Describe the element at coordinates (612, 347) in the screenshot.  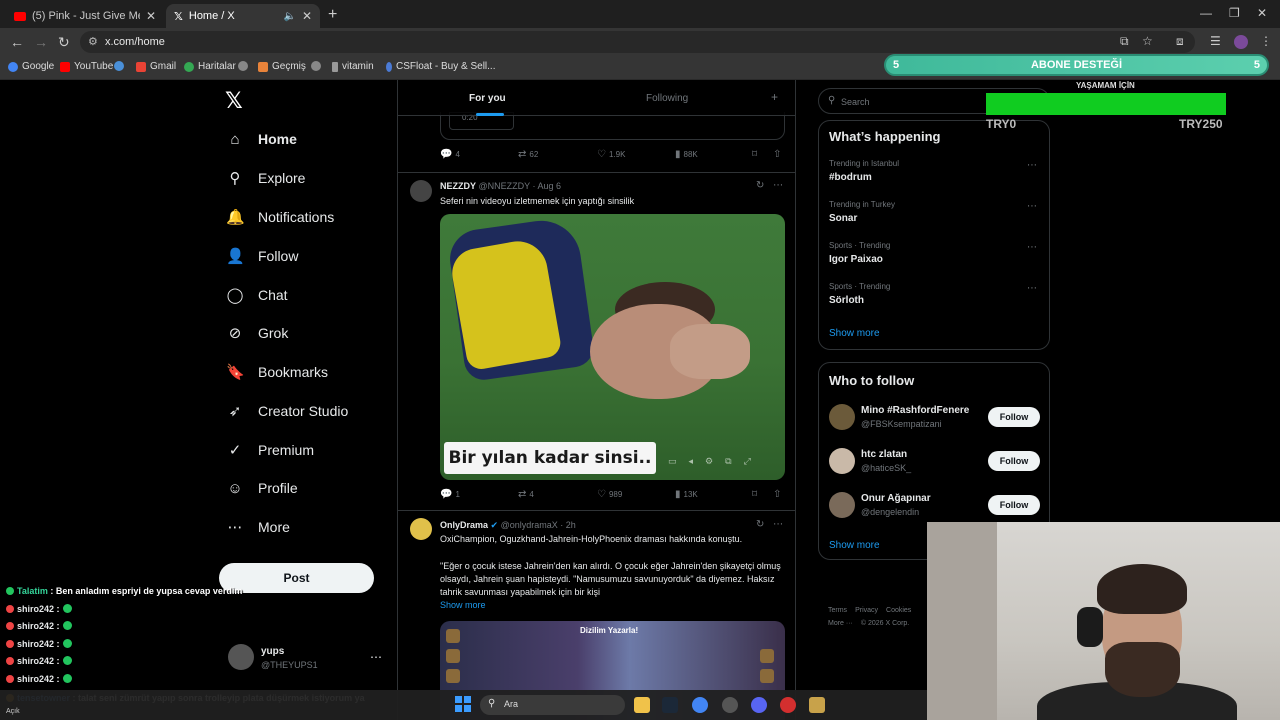
I see `tweet-video: Bir yılan kadar sinsi.. ▭ ◂ ⚙ ⧉ ⤢` at that location.